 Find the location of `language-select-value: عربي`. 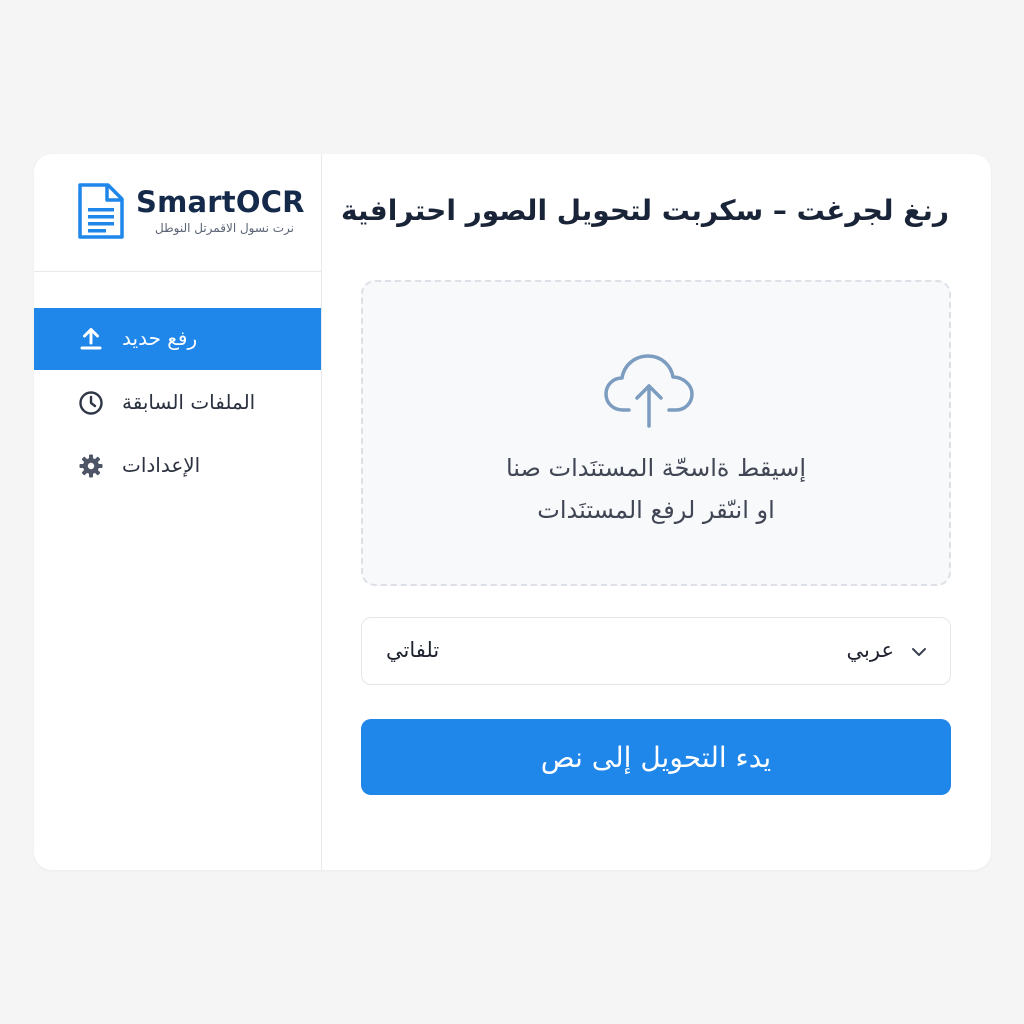

language-select-value: عربي is located at coordinates (870, 650).